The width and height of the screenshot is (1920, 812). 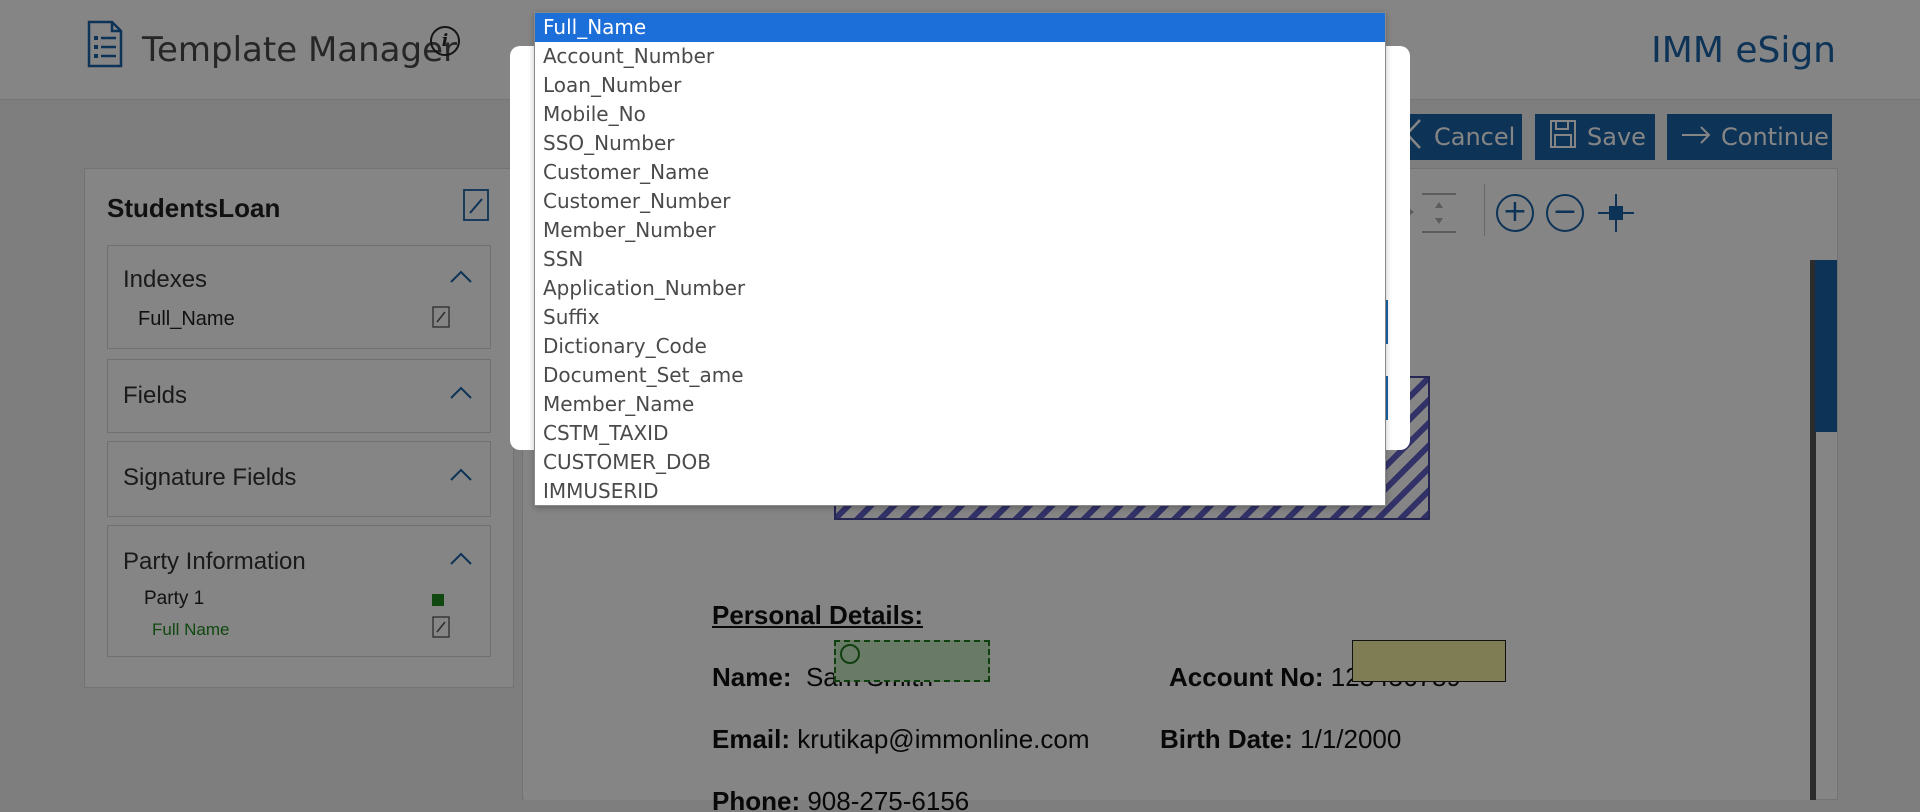 What do you see at coordinates (960, 230) in the screenshot?
I see `dropdown-option: Member_Number` at bounding box center [960, 230].